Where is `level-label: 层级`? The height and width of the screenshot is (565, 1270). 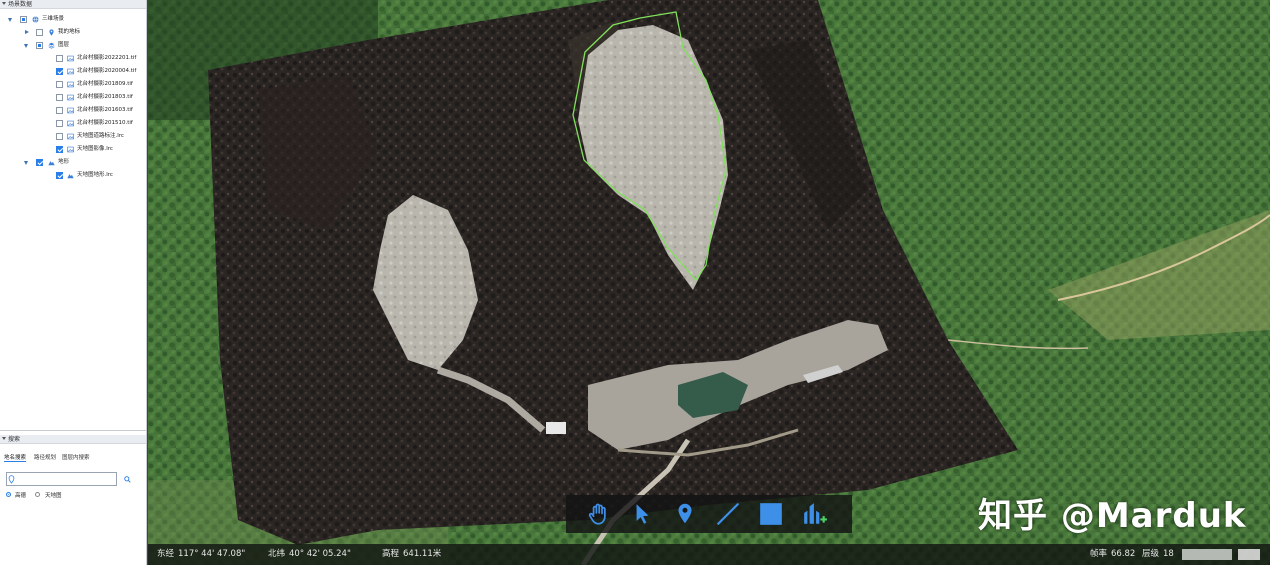
level-label: 层级 is located at coordinates (1151, 554).